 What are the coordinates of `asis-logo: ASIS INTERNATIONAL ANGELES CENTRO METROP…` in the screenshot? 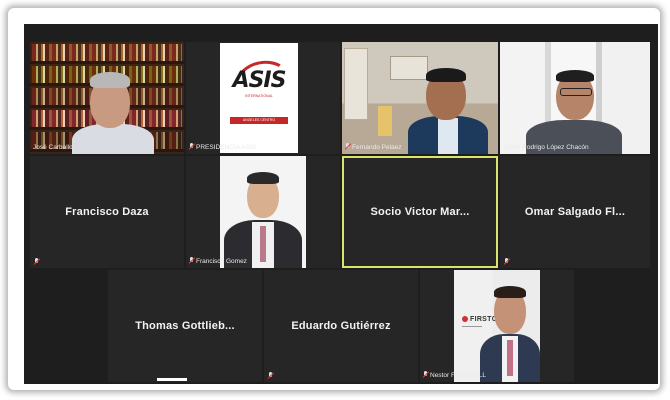 It's located at (259, 98).